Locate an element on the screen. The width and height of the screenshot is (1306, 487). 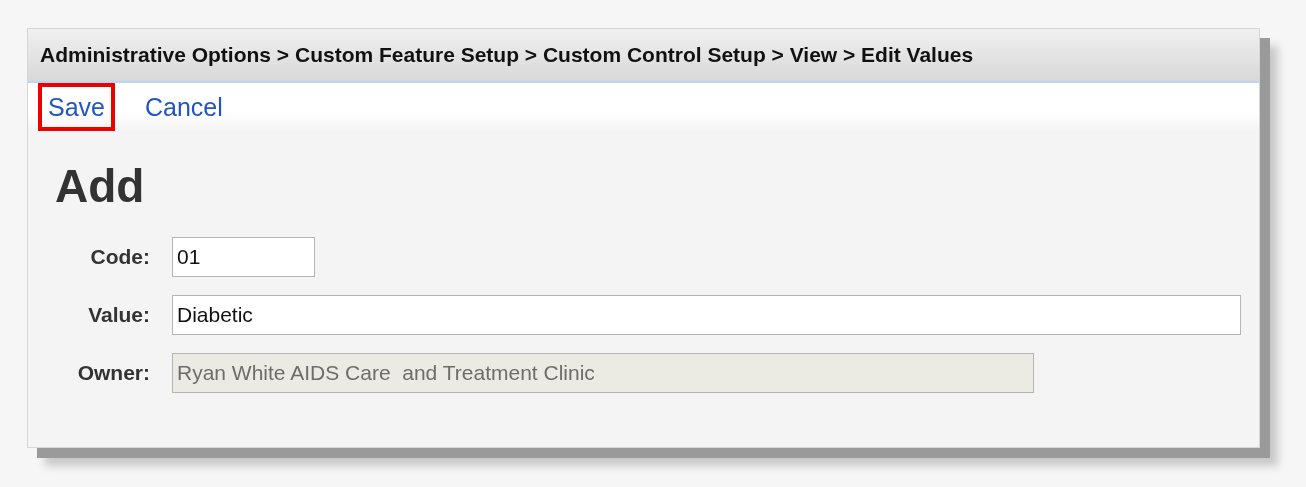
page-heading: Add is located at coordinates (100, 186).